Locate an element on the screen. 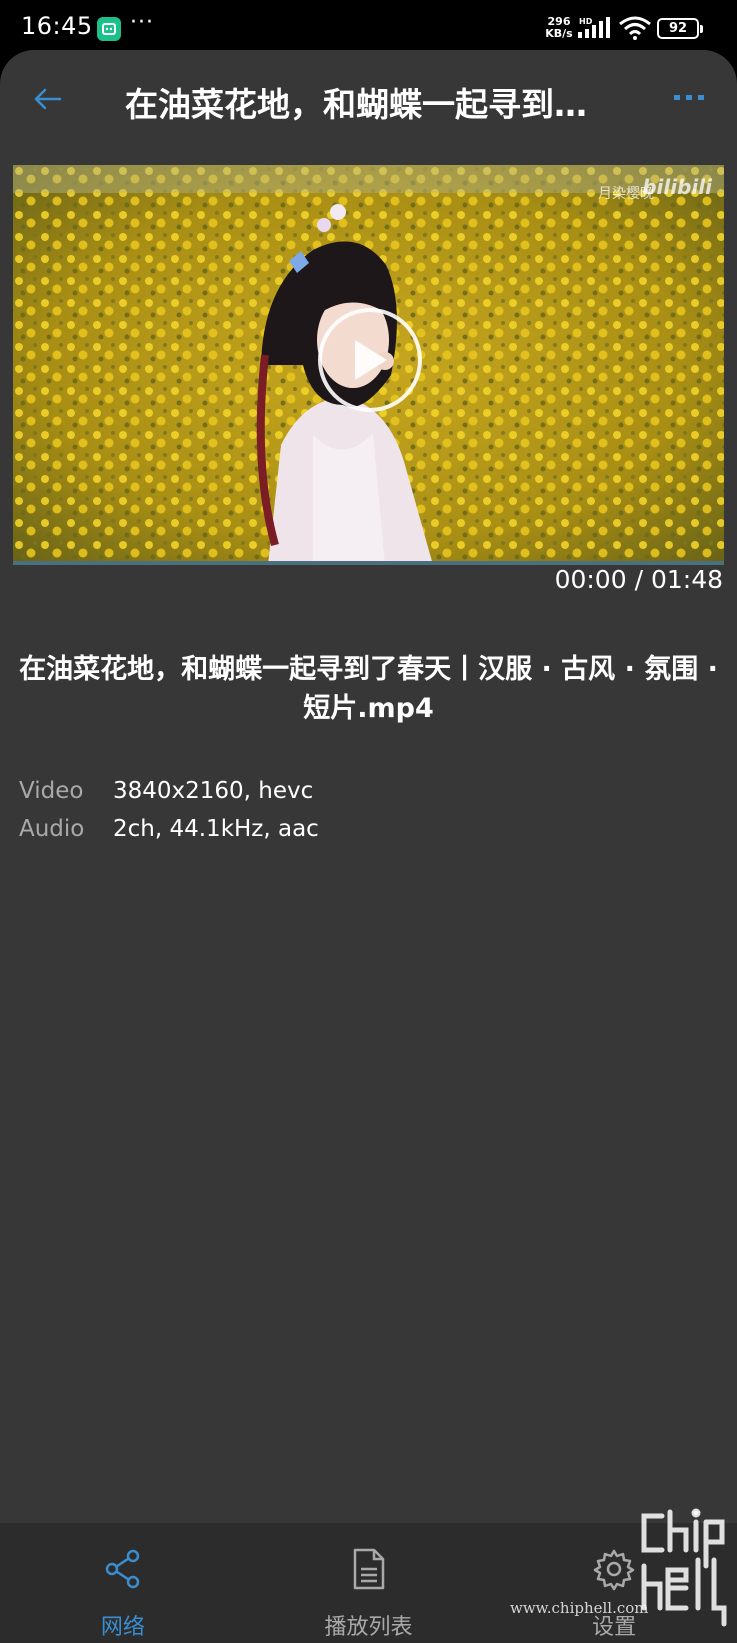 Image resolution: width=737 pixels, height=1643 pixels. more-dots-icon is located at coordinates (690, 98).